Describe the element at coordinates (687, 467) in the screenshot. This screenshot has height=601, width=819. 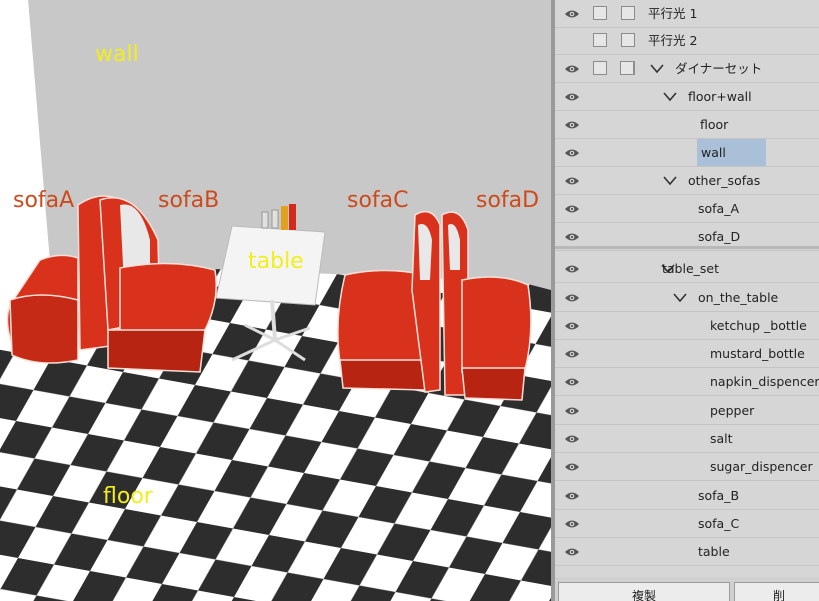
I see `layer-row: sugar_dispencer` at that location.